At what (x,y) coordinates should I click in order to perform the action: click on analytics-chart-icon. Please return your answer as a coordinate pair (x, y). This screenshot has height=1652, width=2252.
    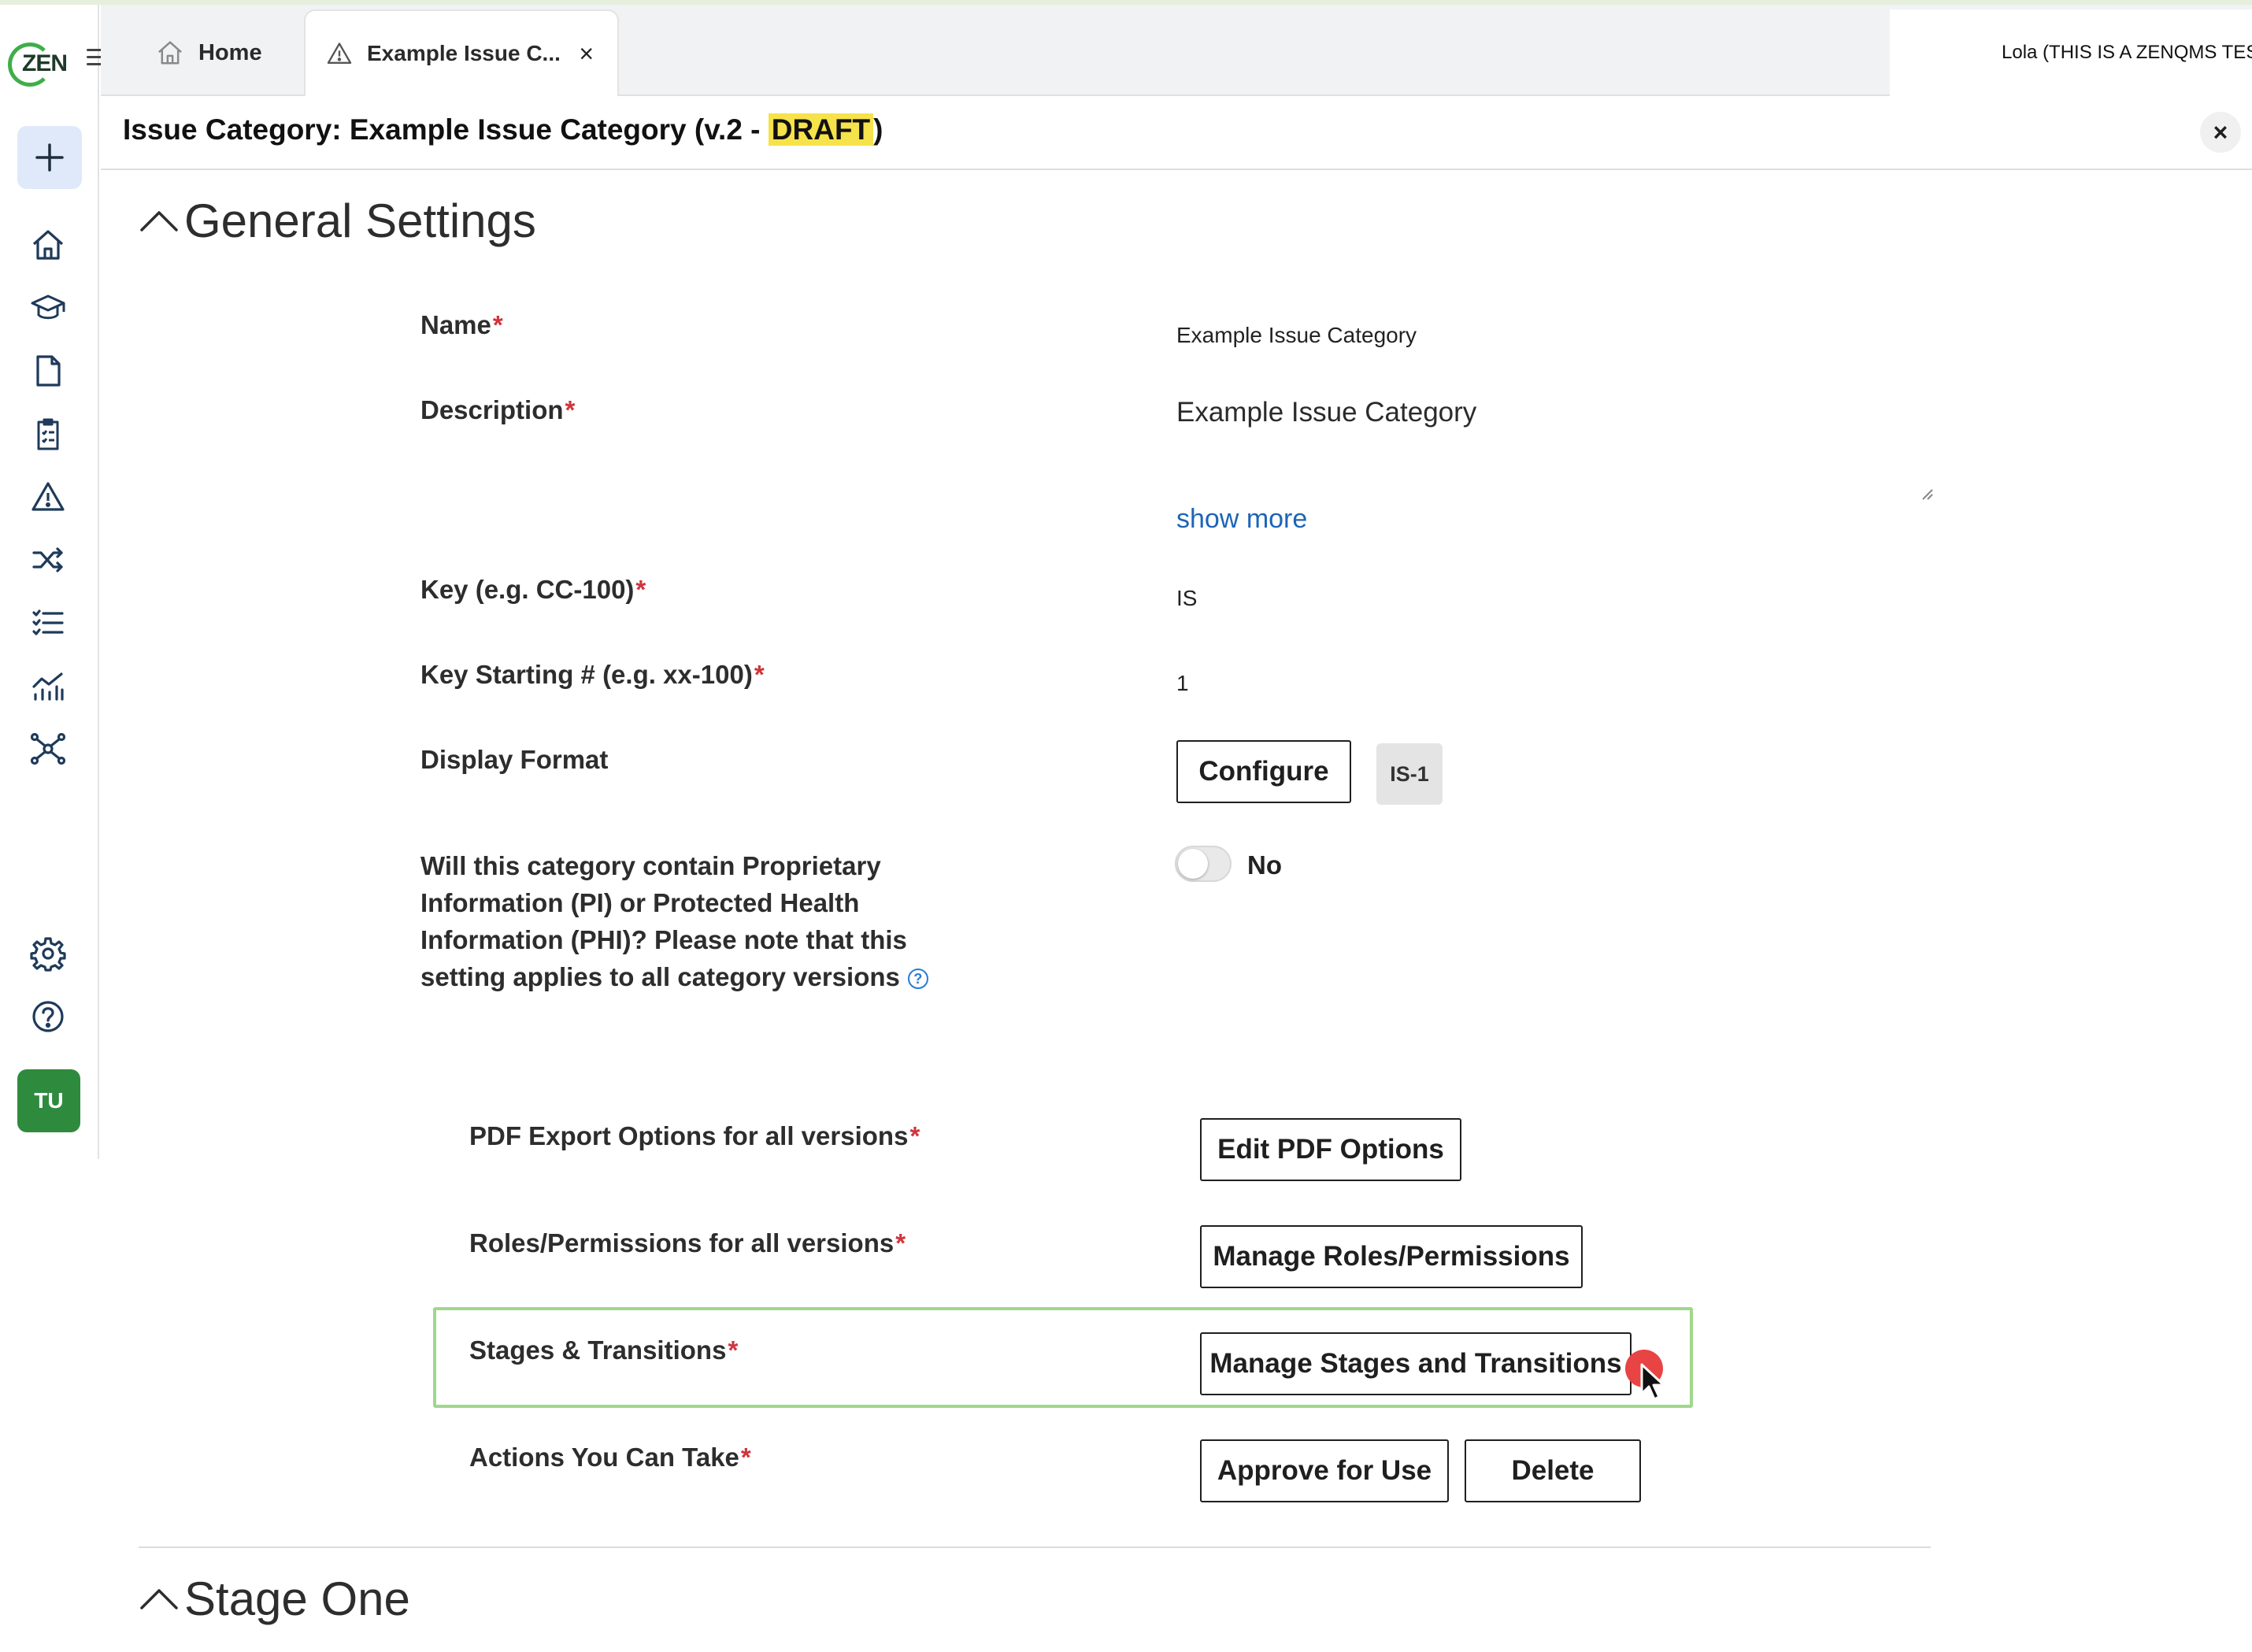
    Looking at the image, I should click on (48, 686).